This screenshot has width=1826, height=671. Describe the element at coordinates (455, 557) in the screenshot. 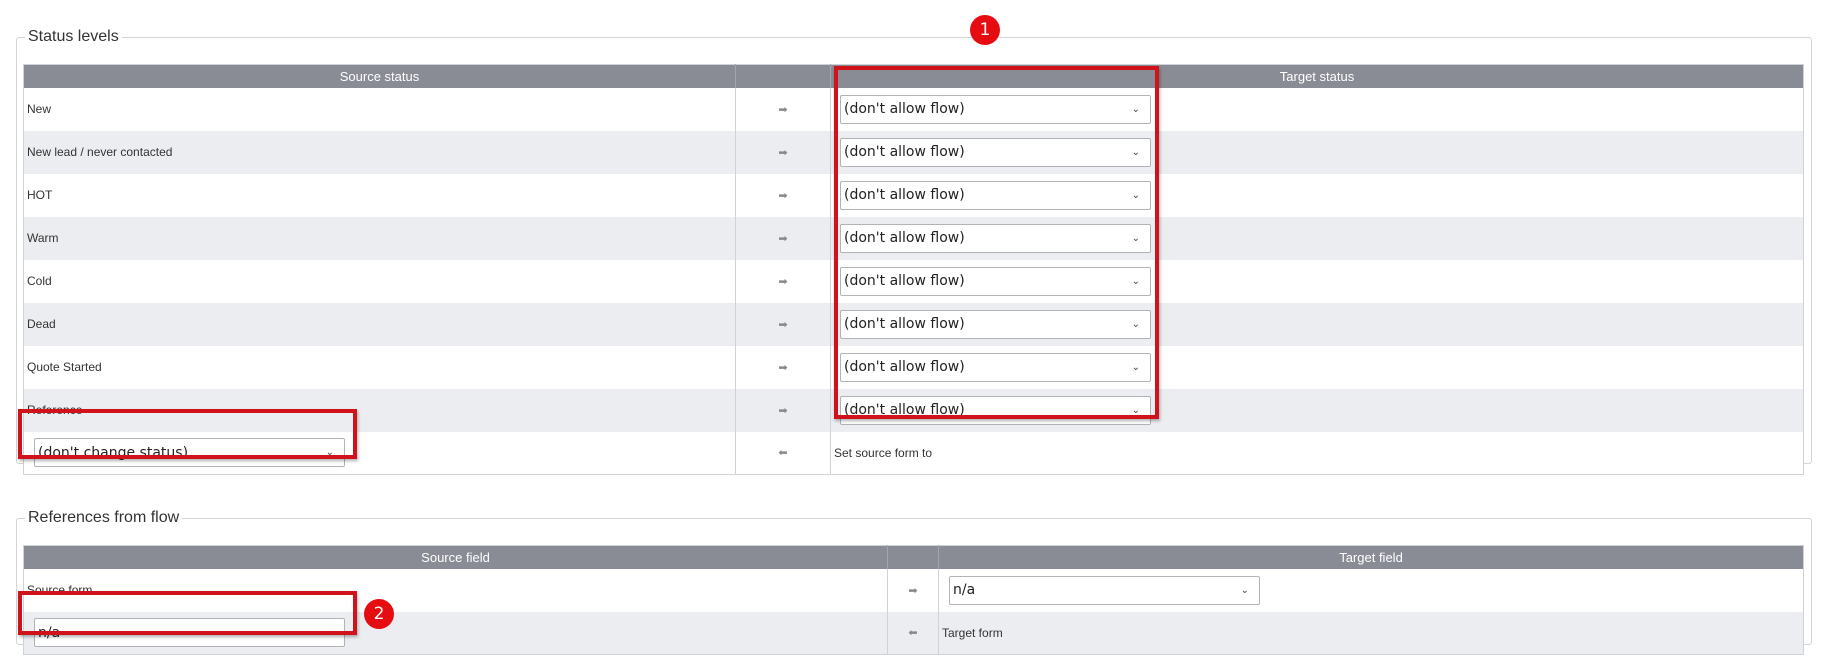

I see `source-field-header: Source field` at that location.